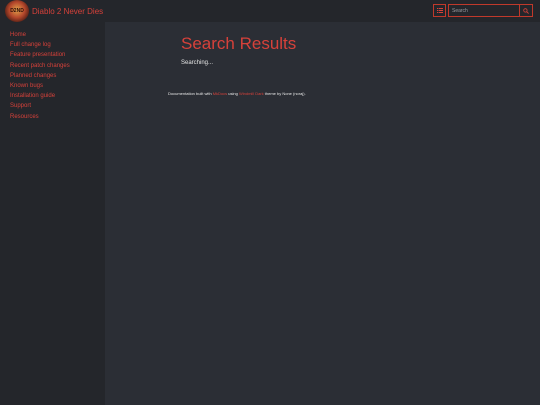 The width and height of the screenshot is (540, 405). What do you see at coordinates (57, 117) in the screenshot?
I see `sidebar-item-resources: Resources` at bounding box center [57, 117].